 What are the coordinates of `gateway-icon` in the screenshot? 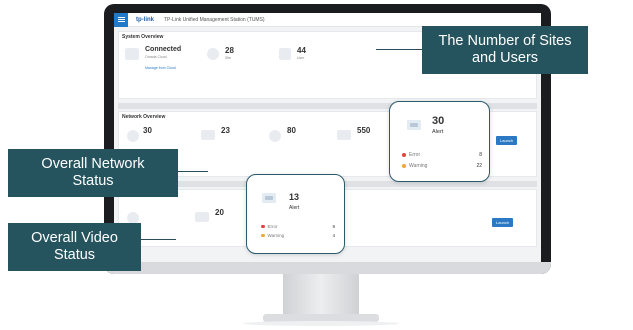 It's located at (133, 136).